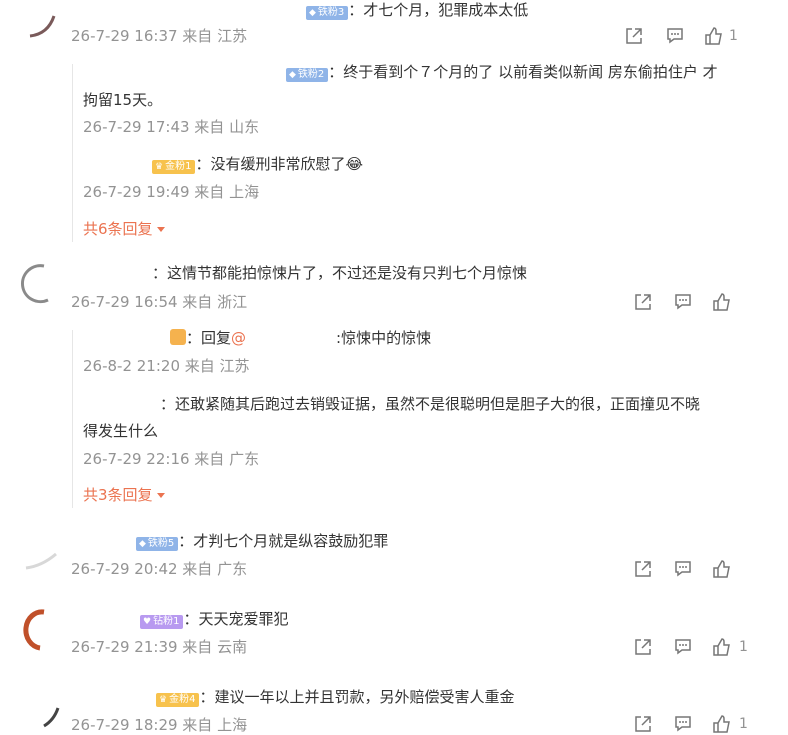  Describe the element at coordinates (159, 302) in the screenshot. I see `comment-meta: 26-7-29 16:54 来自 浙江` at that location.